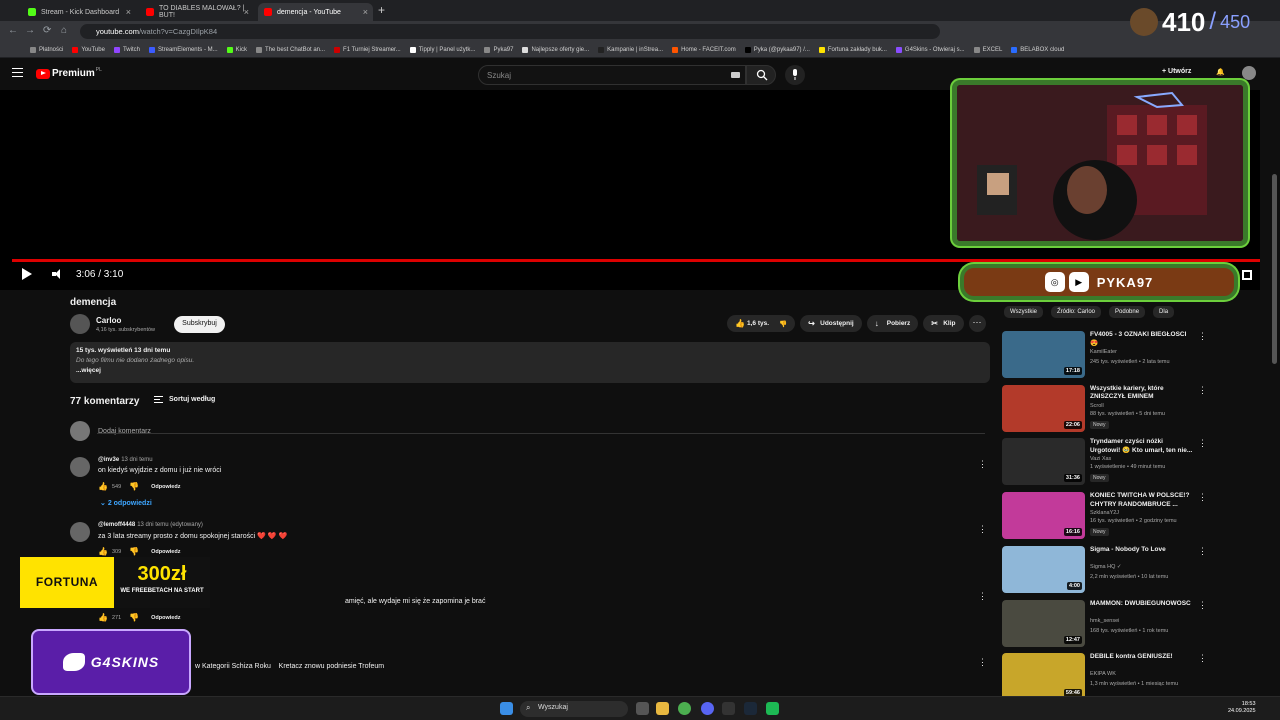 This screenshot has height=720, width=1280. Describe the element at coordinates (795, 75) in the screenshot. I see `voice-search-button` at that location.